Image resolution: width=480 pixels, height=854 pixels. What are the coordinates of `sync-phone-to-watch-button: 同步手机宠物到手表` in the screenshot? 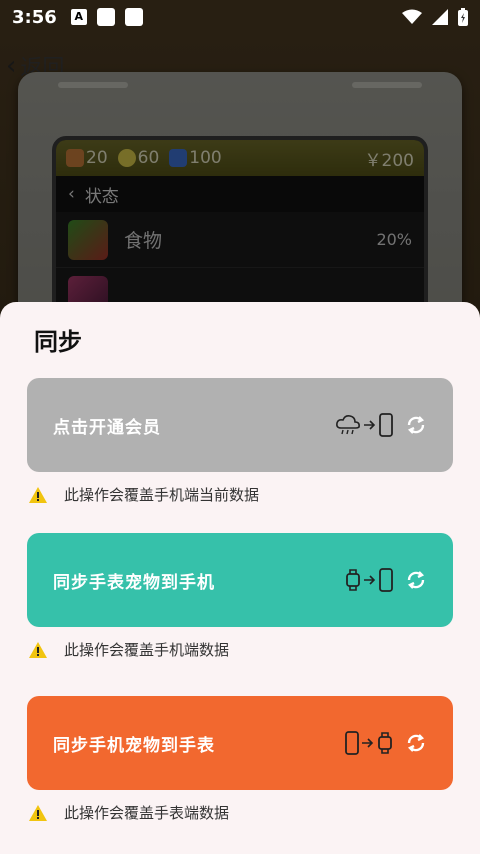 It's located at (240, 743).